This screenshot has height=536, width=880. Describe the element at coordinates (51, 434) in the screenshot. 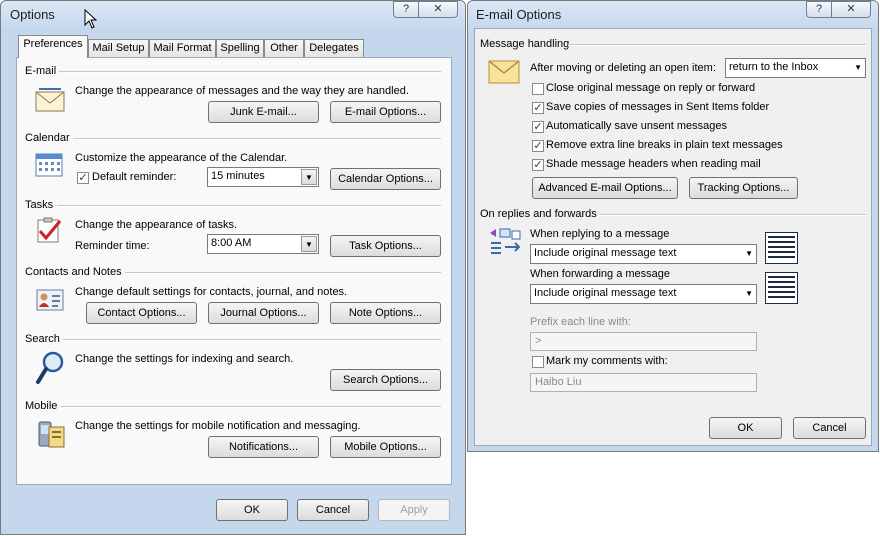

I see `mobile-device-icon` at that location.